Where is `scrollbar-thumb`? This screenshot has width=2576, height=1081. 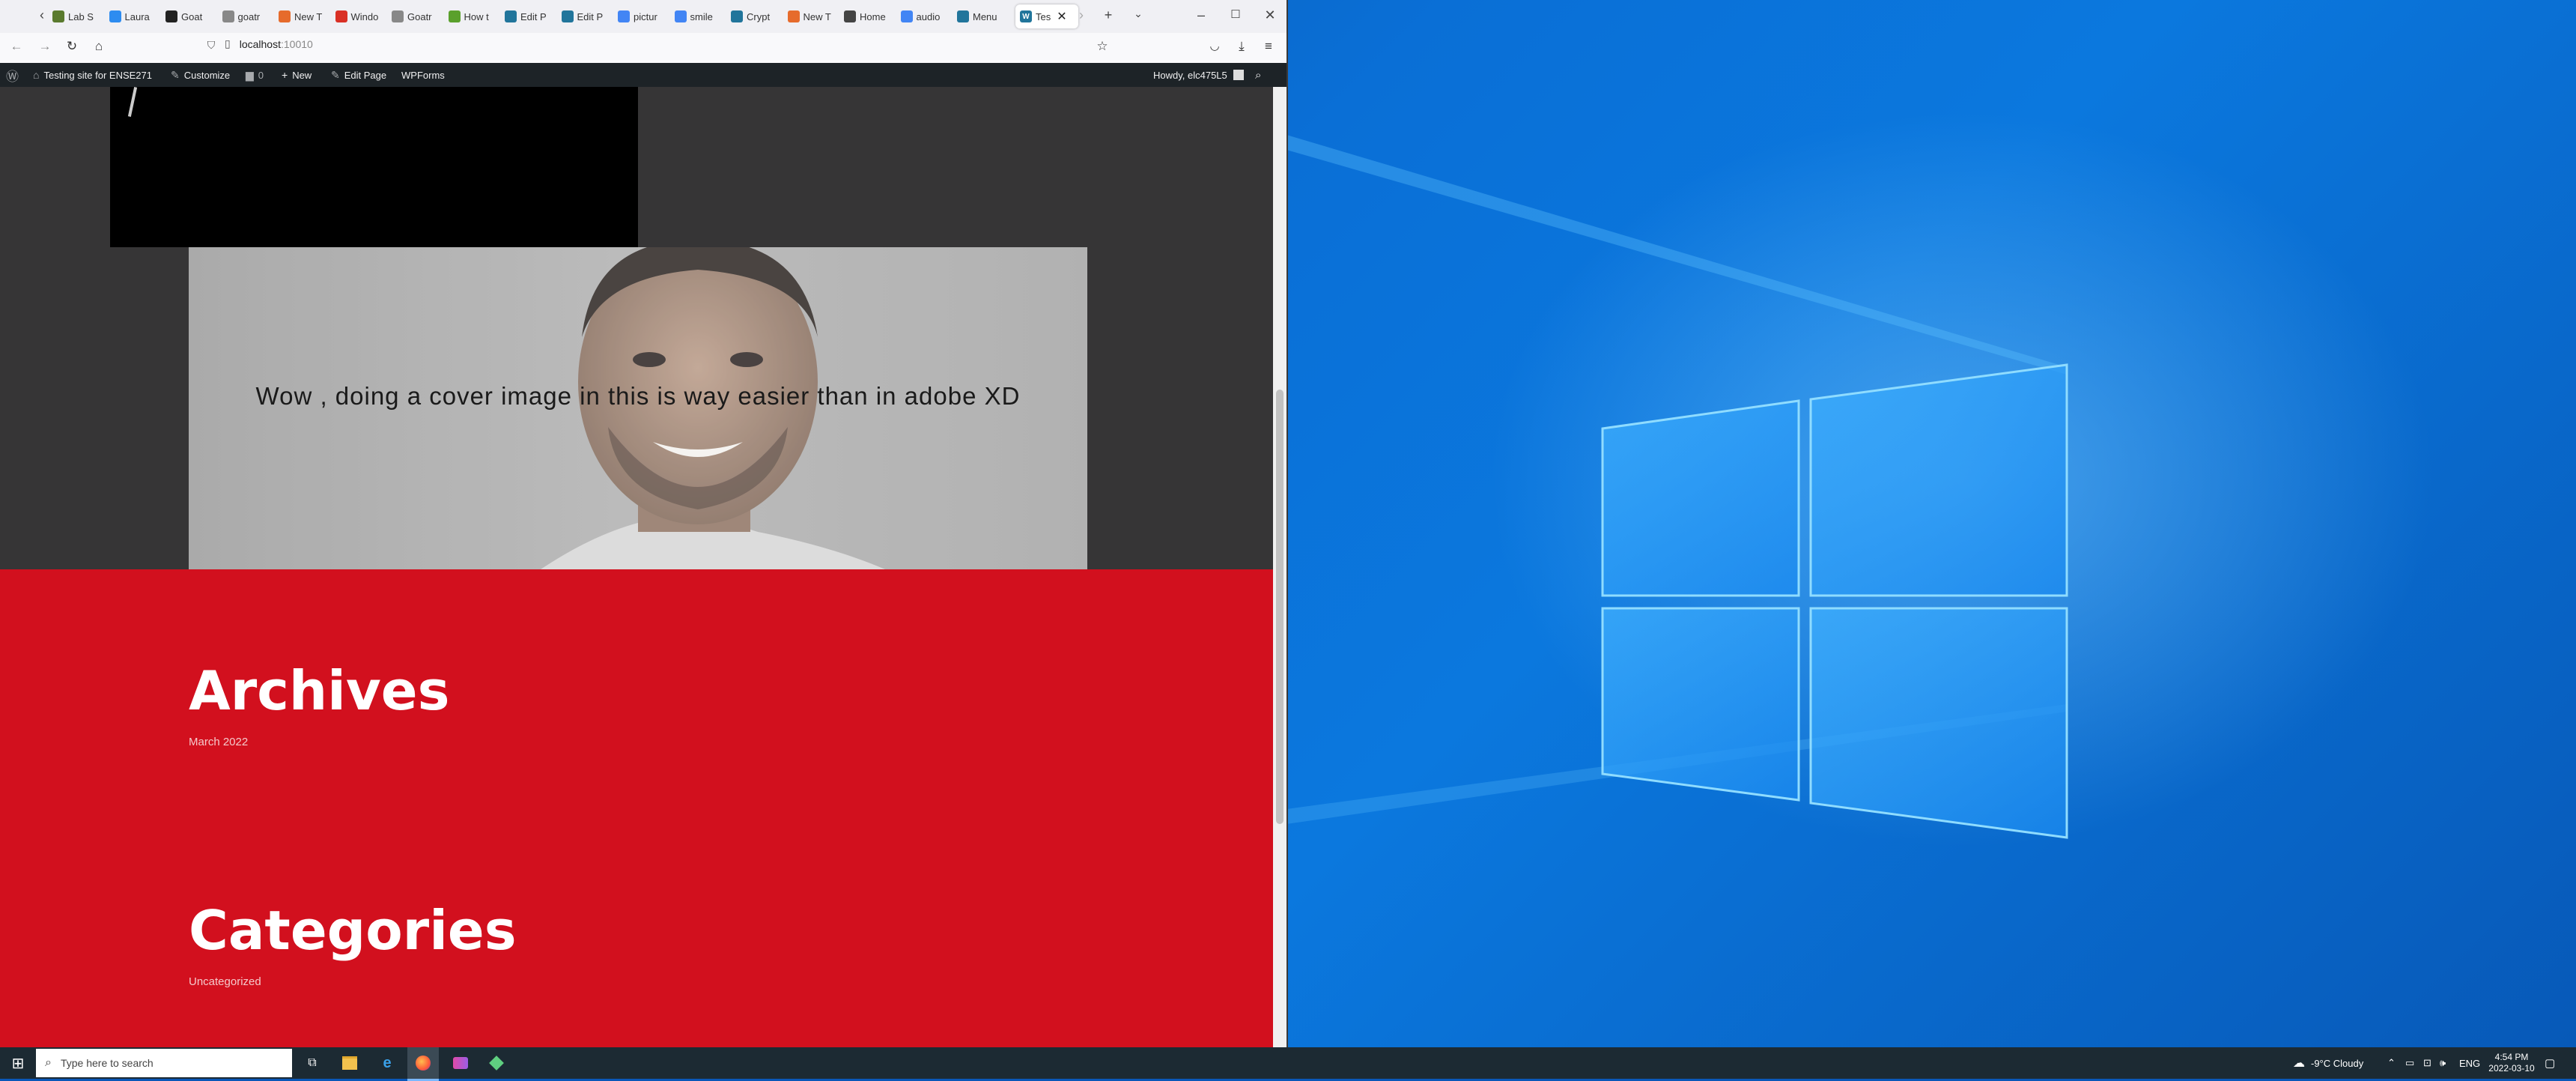
scrollbar-thumb is located at coordinates (1280, 607).